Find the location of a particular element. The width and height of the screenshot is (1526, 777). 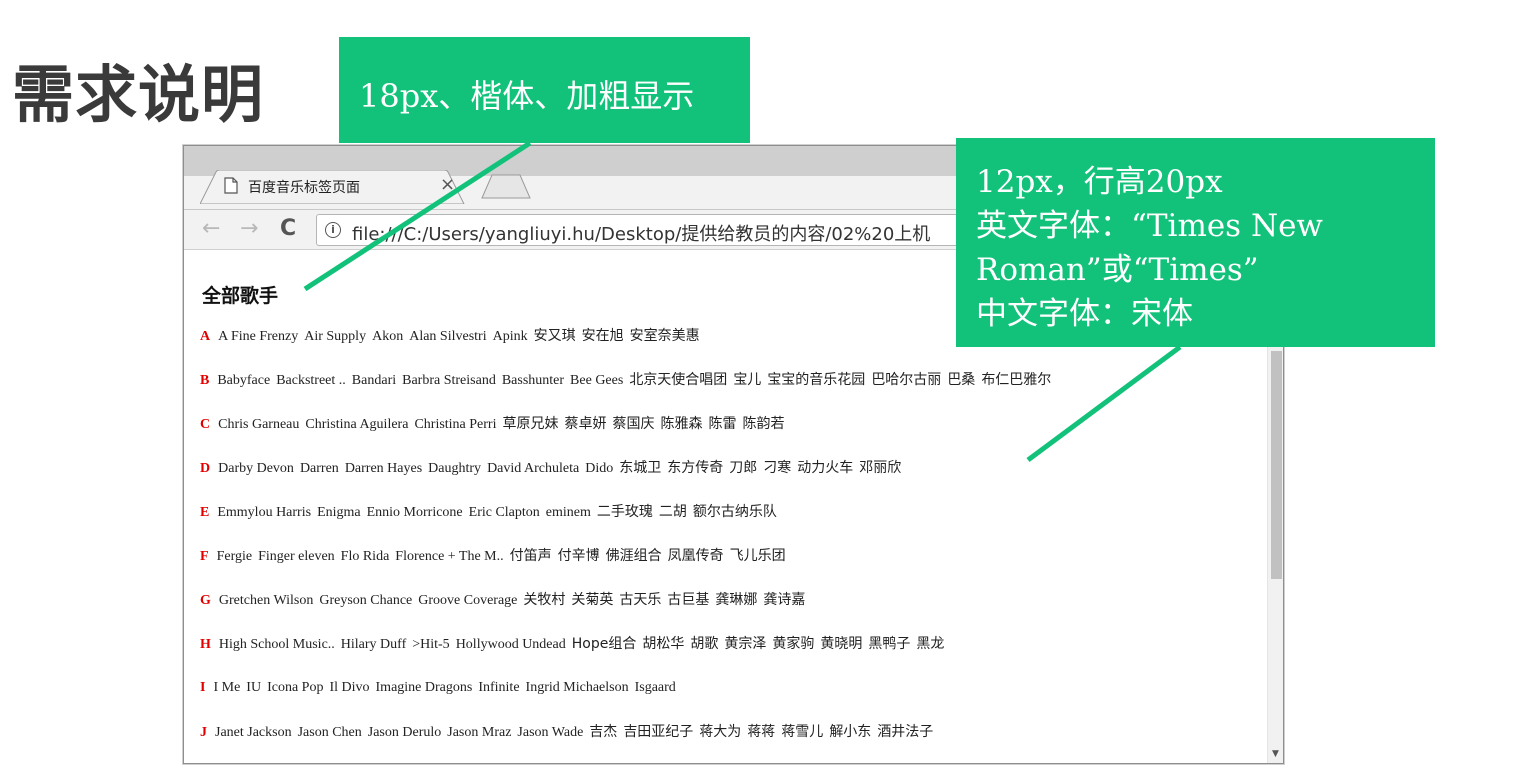

singer-link: >Hit-5 is located at coordinates (430, 644).